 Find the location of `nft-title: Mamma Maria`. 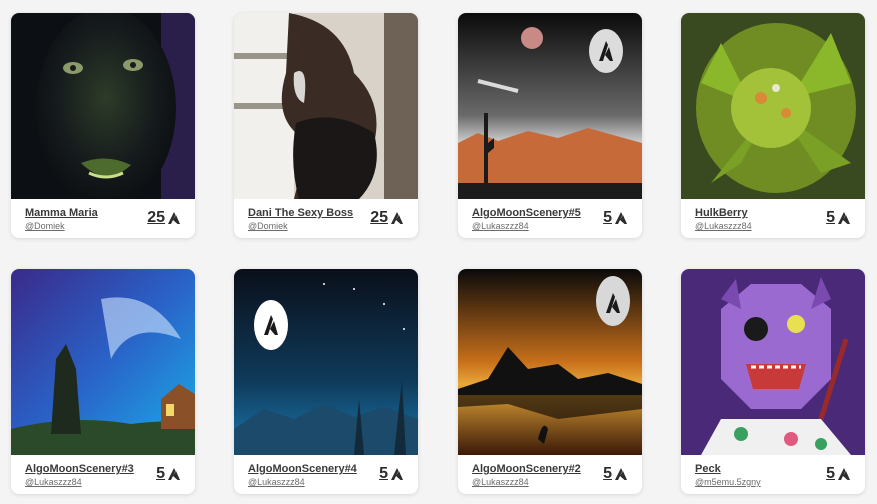

nft-title: Mamma Maria is located at coordinates (61, 213).